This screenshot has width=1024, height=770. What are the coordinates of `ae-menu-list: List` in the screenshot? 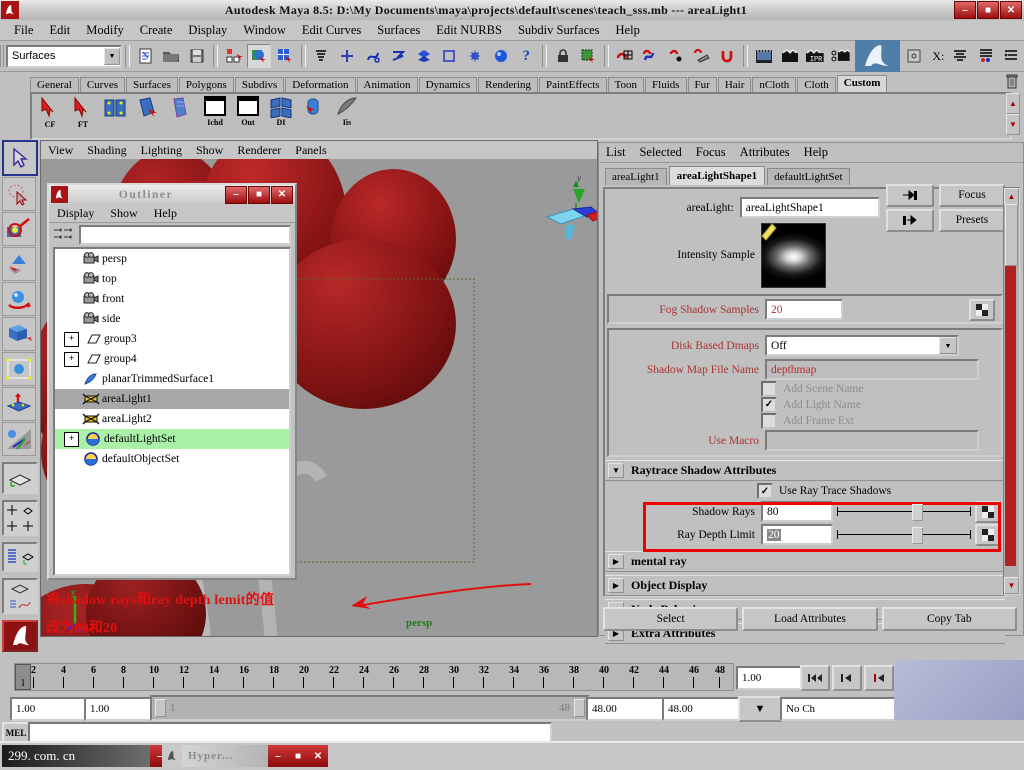 It's located at (615, 152).